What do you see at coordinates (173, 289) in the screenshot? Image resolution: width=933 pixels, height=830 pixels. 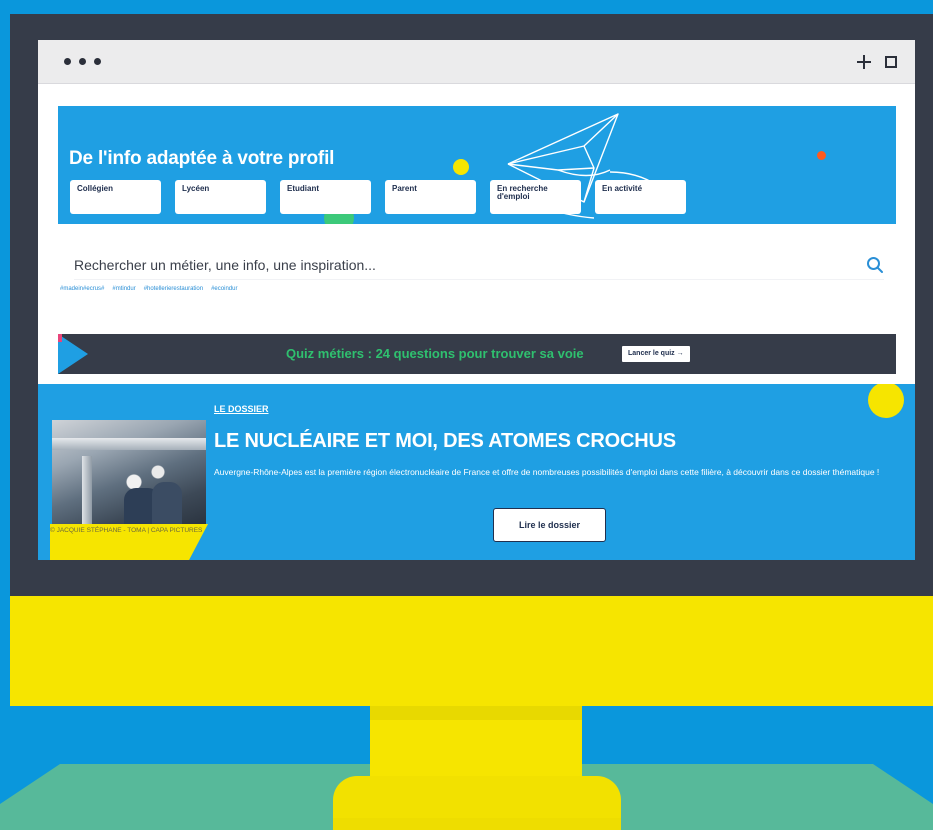 I see `search-tag: #hotellerierestauration` at bounding box center [173, 289].